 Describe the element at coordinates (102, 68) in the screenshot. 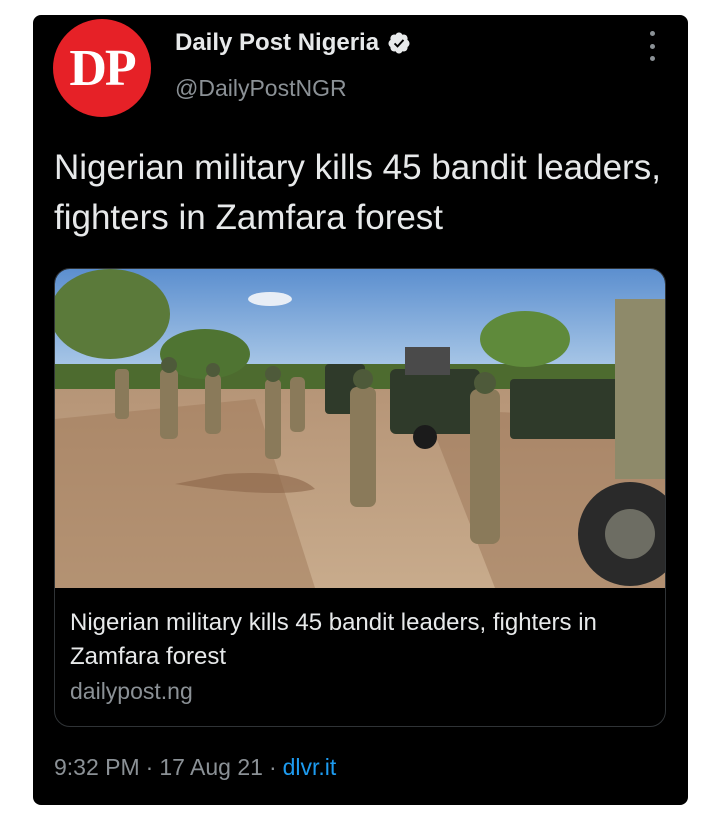

I see `avatar: DP` at that location.